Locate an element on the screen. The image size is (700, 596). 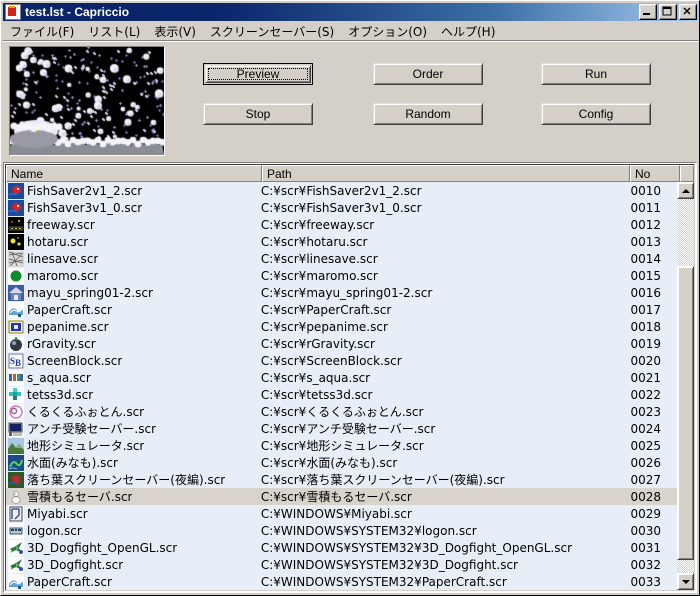
cell-no: 0027 is located at coordinates (645, 479).